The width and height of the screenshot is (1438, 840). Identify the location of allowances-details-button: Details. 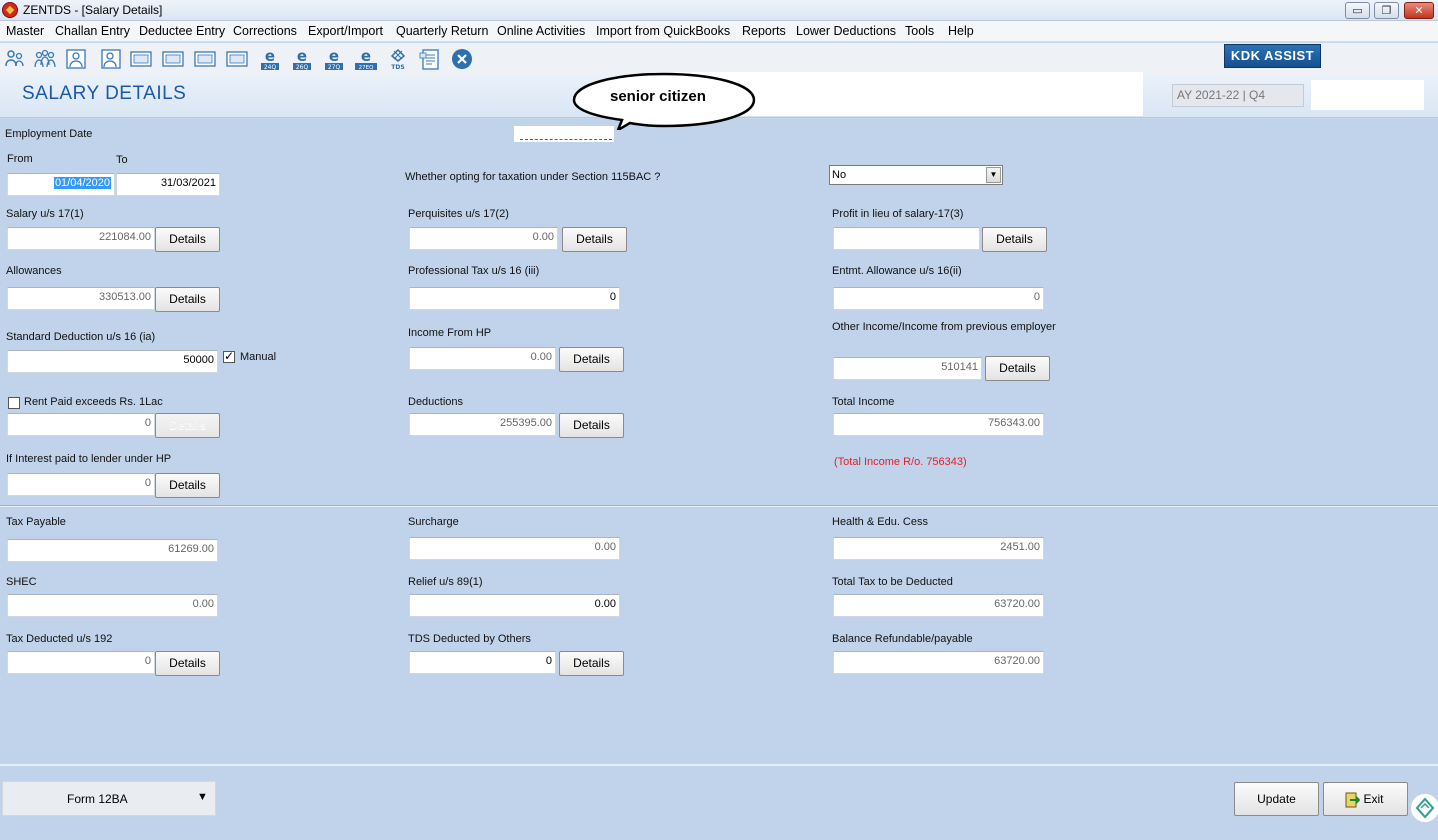
(187, 299).